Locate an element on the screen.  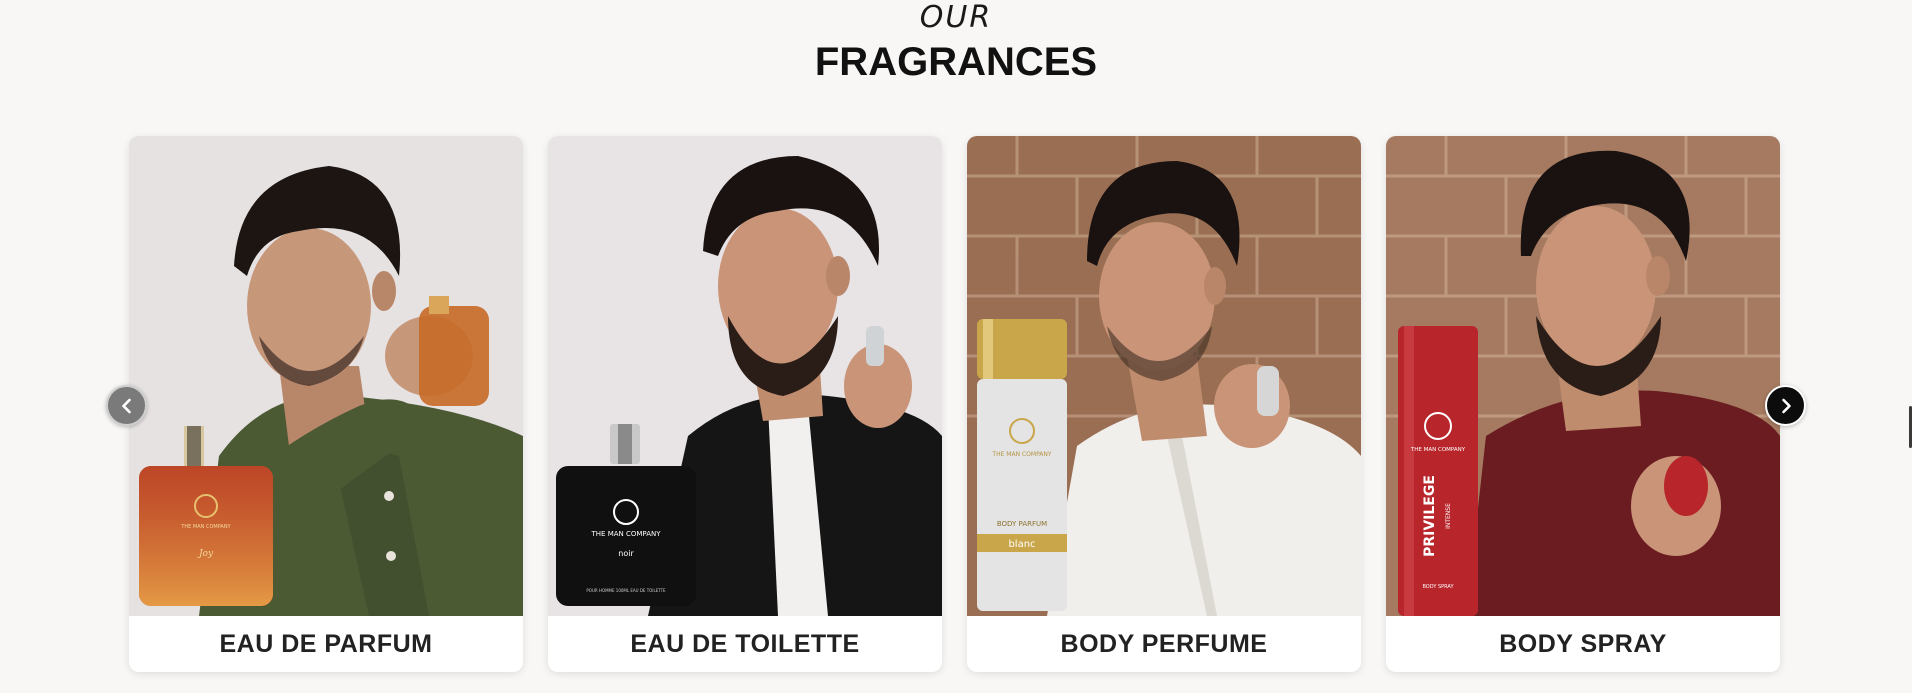
product-photo: THE MAN COMPANY Joy is located at coordinates (326, 376).